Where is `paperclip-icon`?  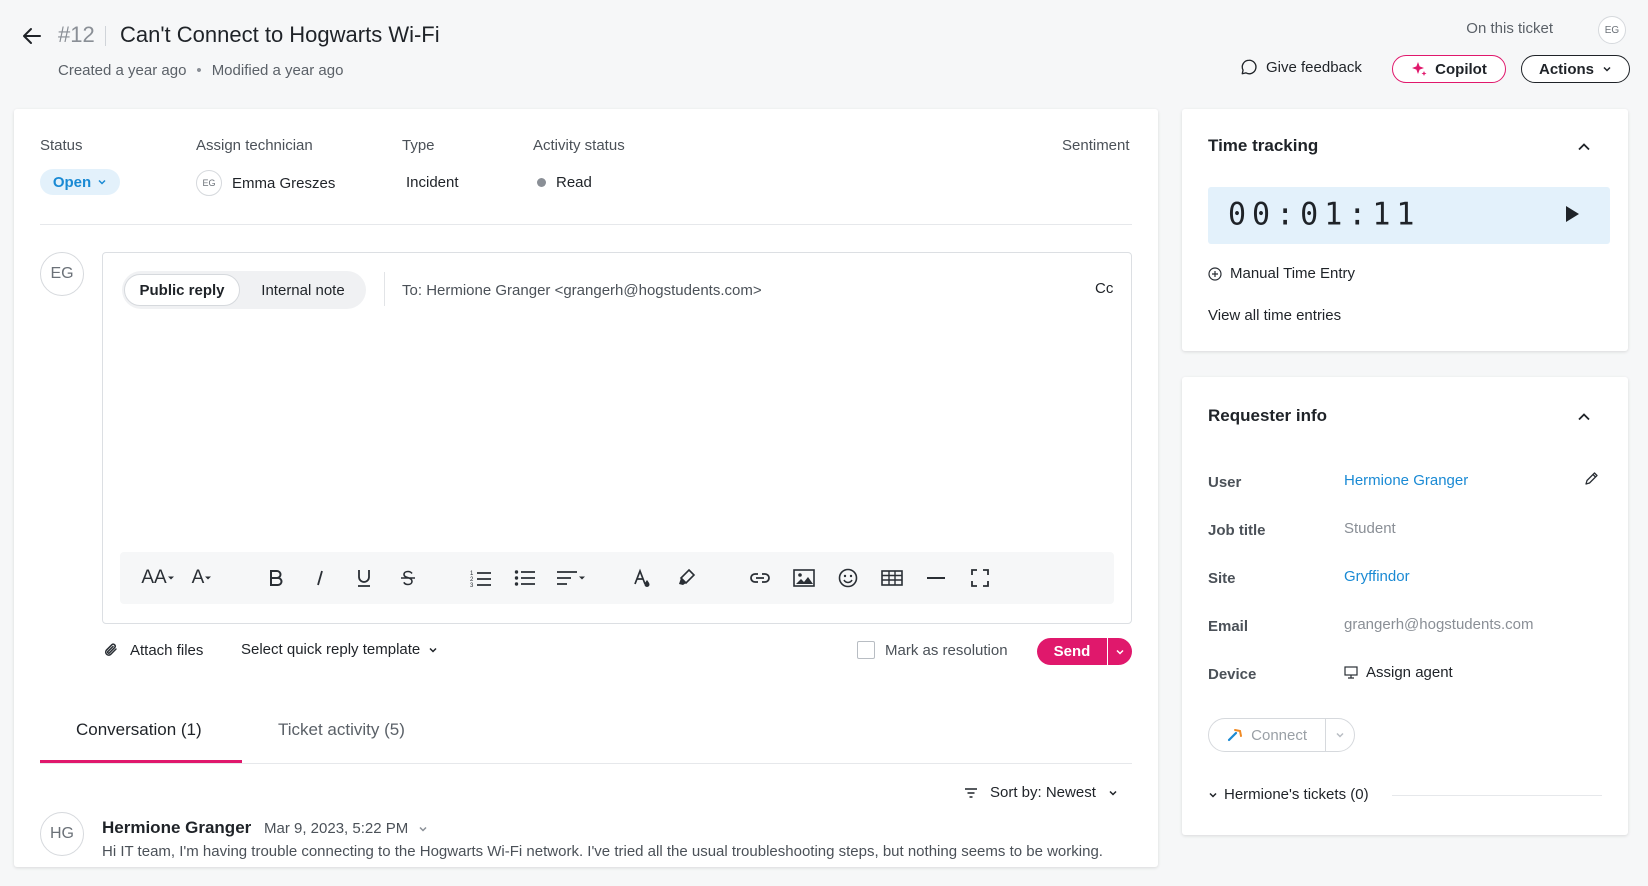 paperclip-icon is located at coordinates (111, 650).